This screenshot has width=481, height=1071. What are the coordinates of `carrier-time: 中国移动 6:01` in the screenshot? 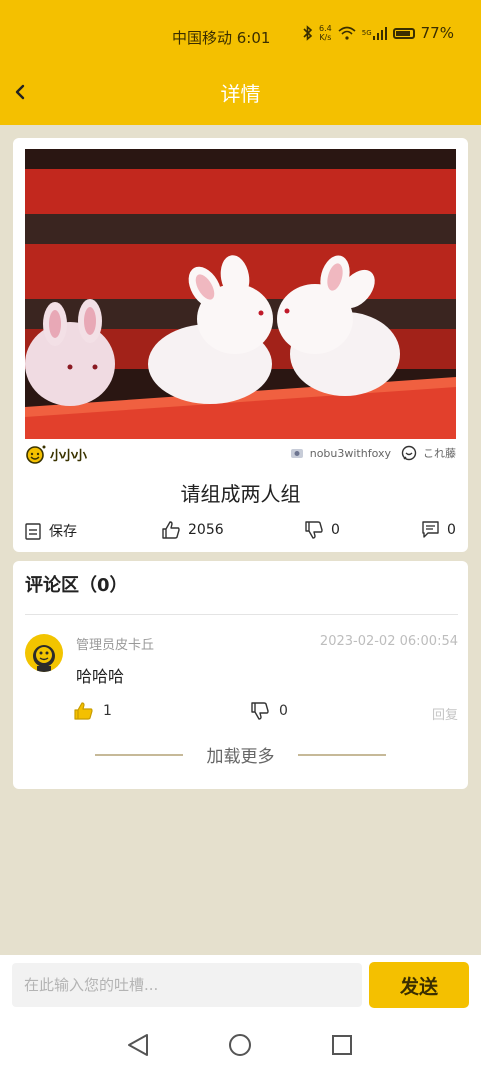 It's located at (221, 38).